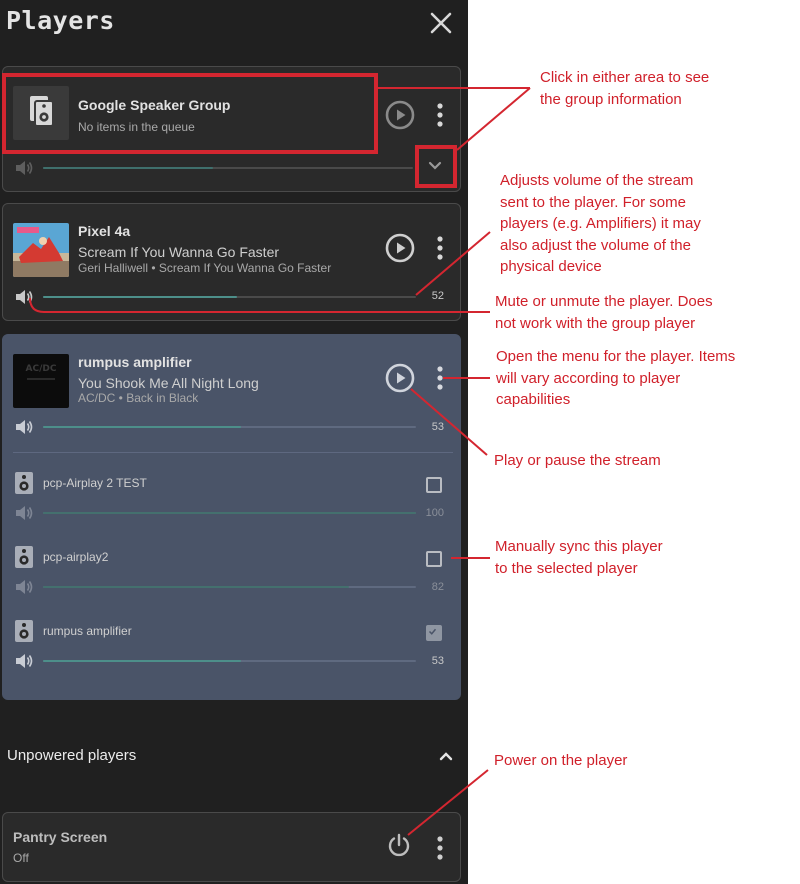 The image size is (800, 884). What do you see at coordinates (561, 760) in the screenshot?
I see `annotation-power: Power on the player` at bounding box center [561, 760].